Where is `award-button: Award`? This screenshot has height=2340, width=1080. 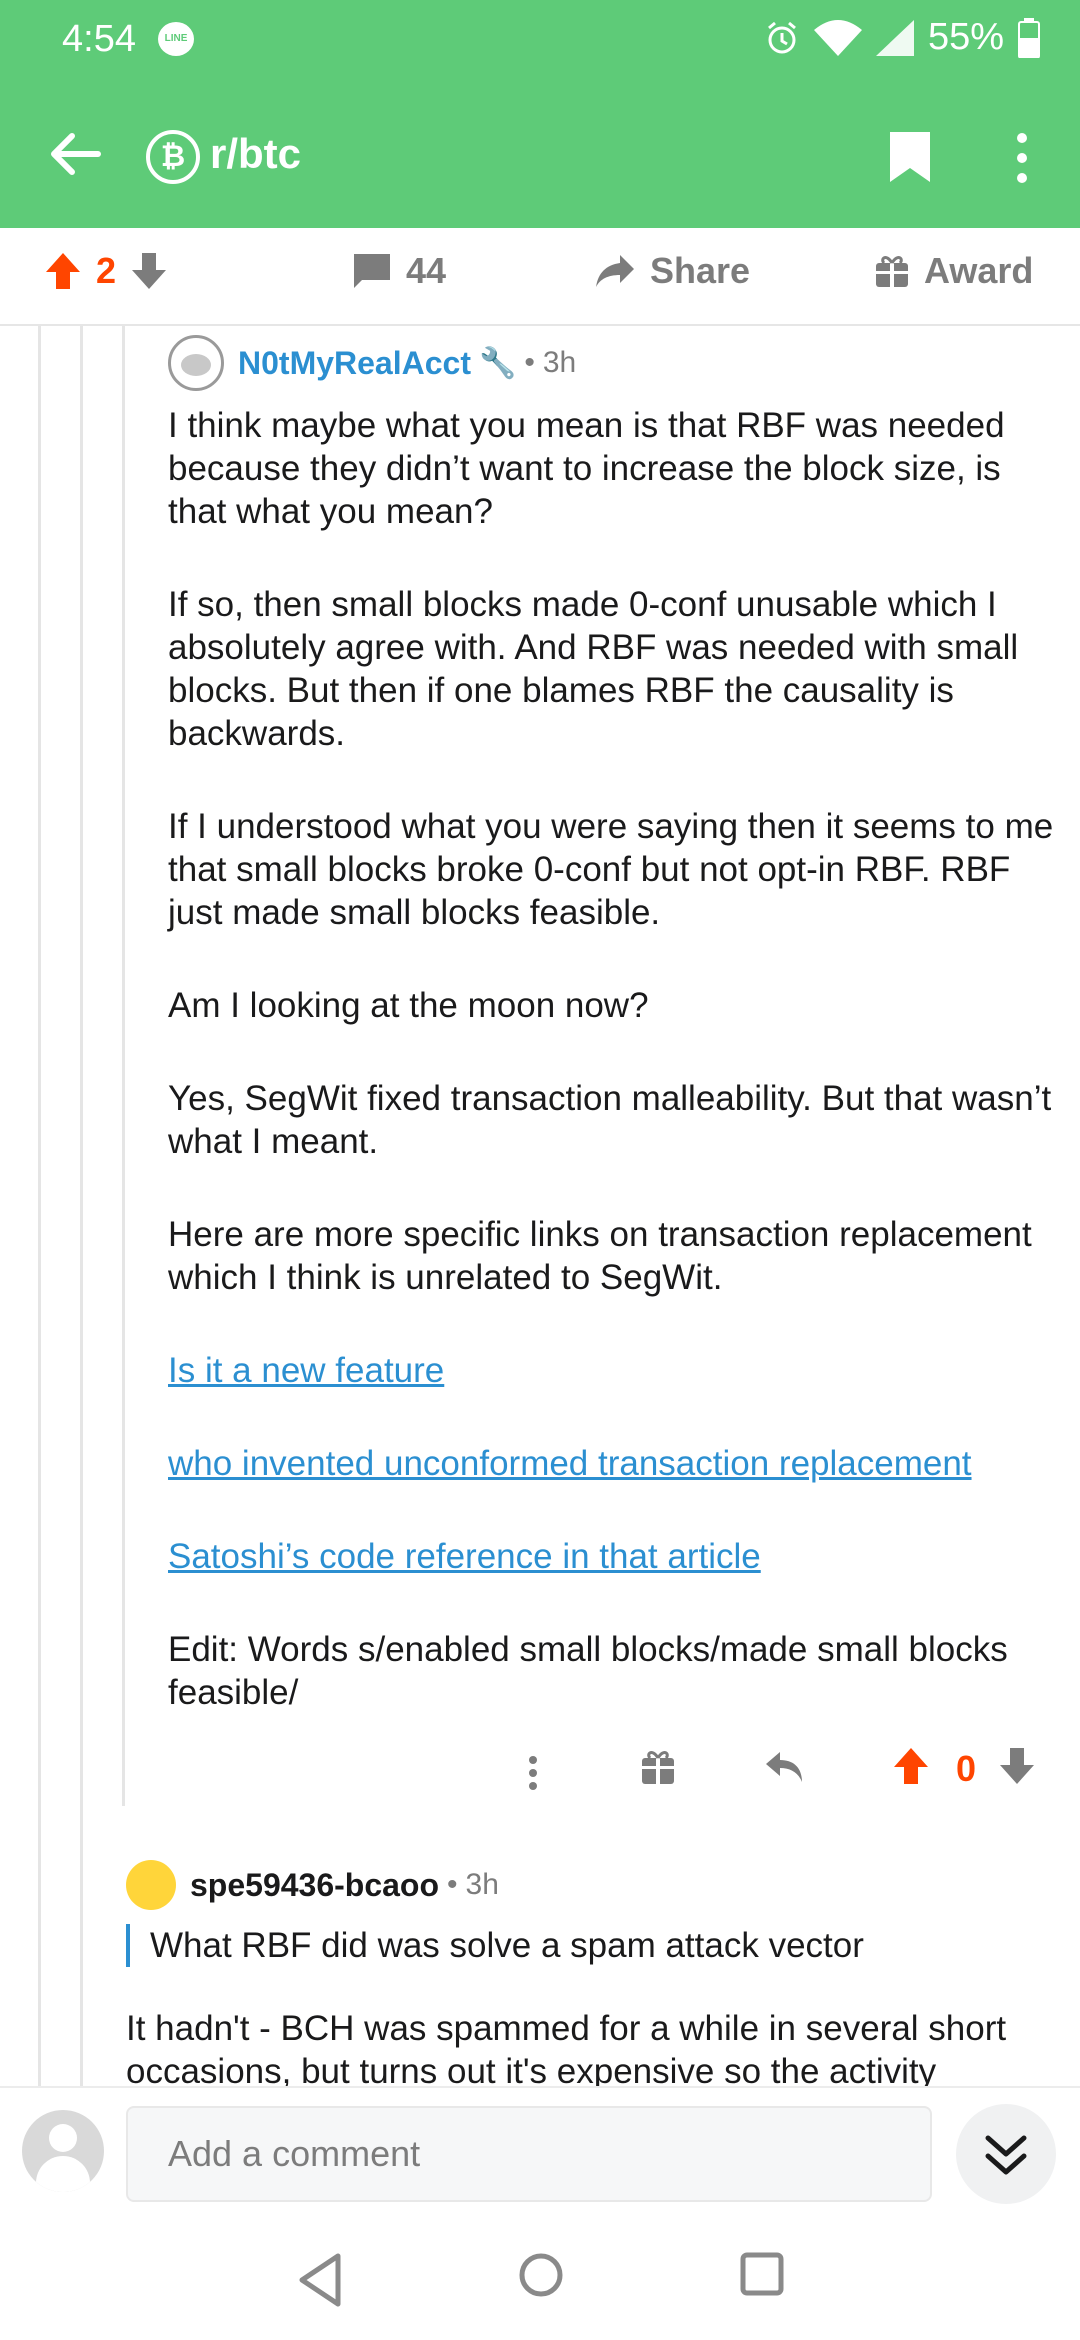 award-button: Award is located at coordinates (953, 271).